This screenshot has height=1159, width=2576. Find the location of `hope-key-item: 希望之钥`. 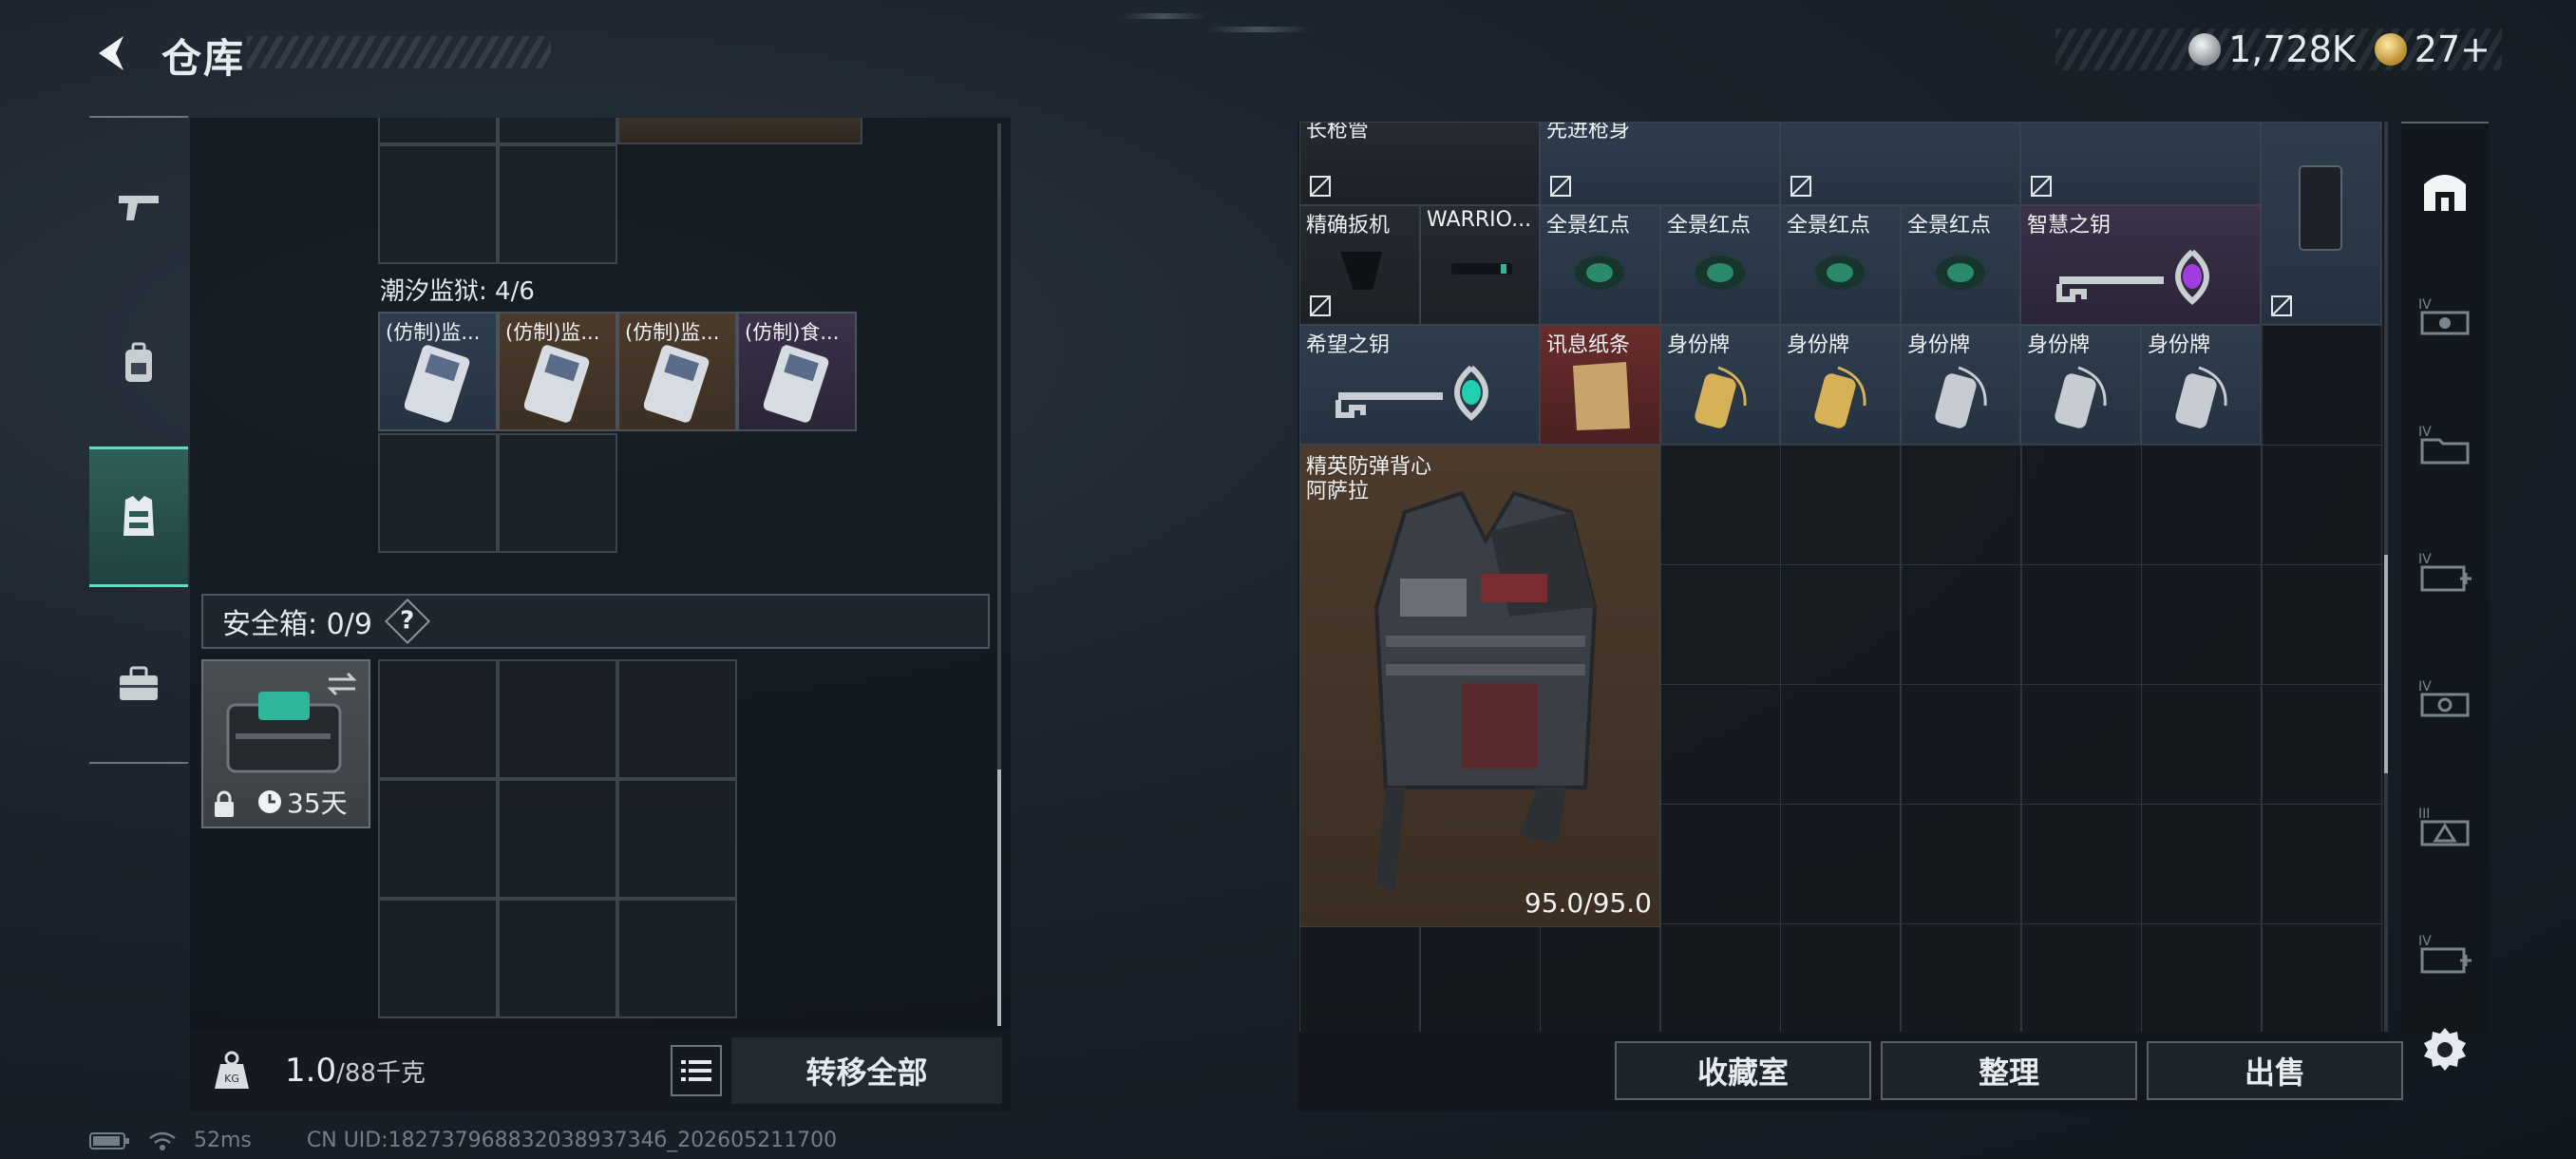

hope-key-item: 希望之钥 is located at coordinates (1419, 385).